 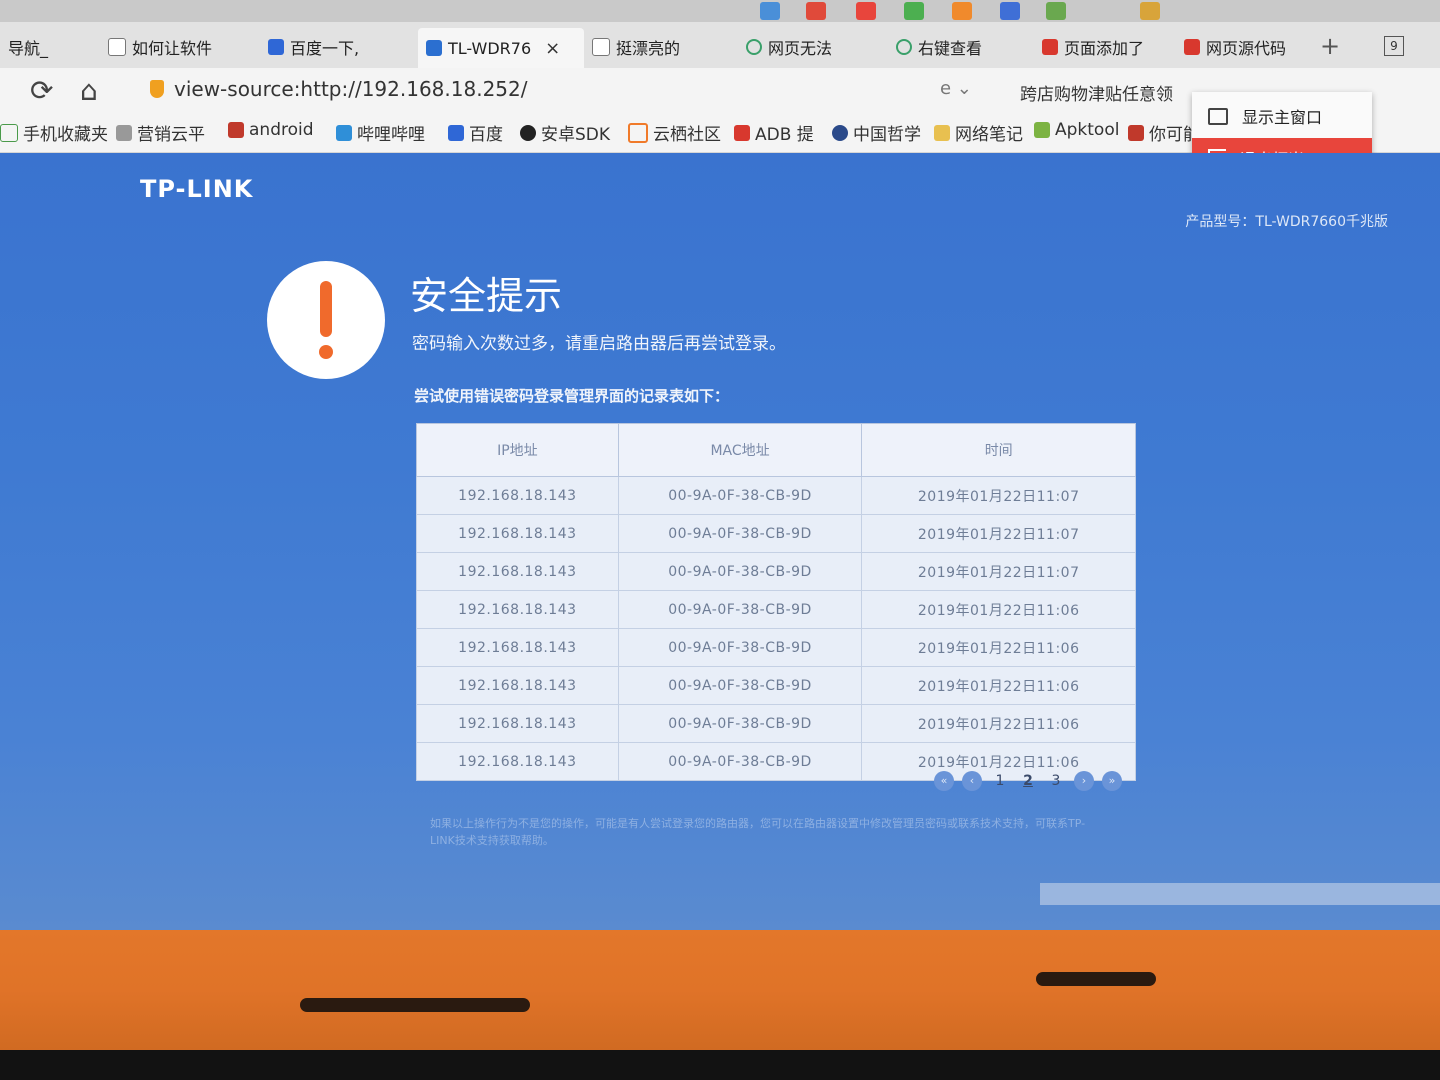 I want to click on tab: 页面添加了, so click(x=1112, y=47).